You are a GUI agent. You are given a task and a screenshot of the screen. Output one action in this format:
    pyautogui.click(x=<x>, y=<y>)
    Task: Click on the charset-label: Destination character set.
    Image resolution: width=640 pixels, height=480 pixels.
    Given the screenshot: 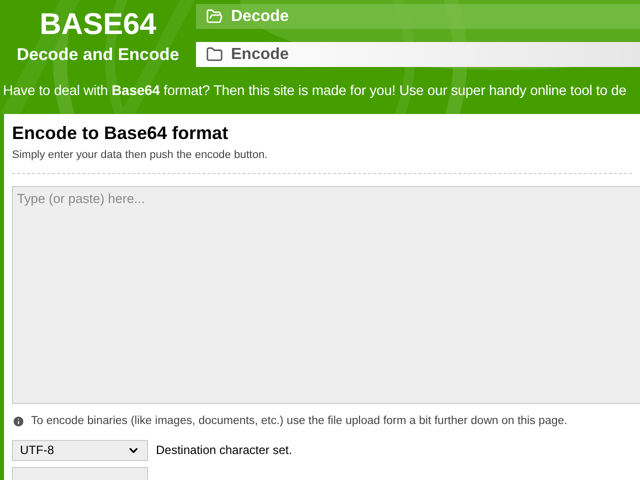 What is the action you would take?
    pyautogui.click(x=224, y=451)
    